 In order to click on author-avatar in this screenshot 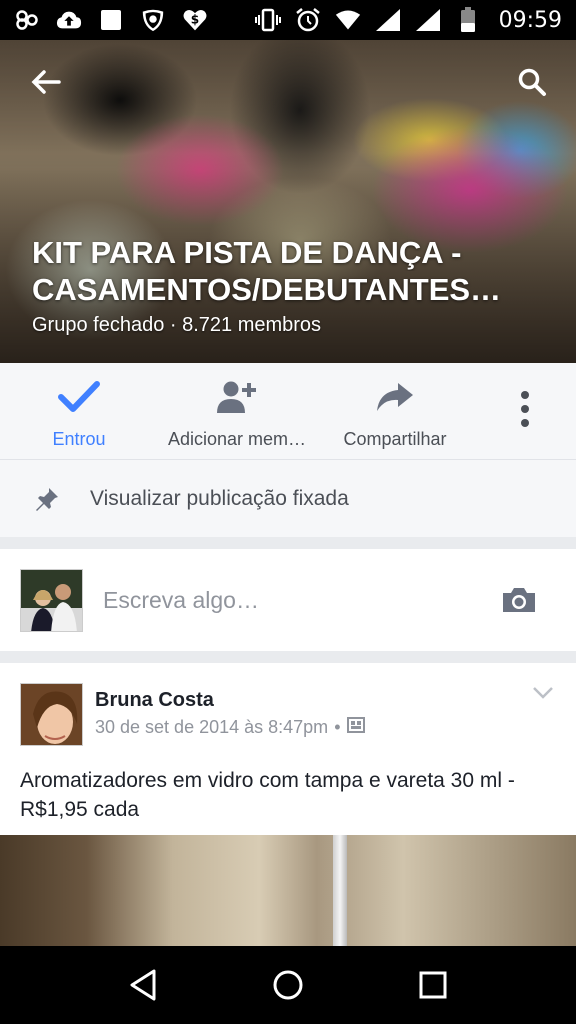, I will do `click(51, 714)`.